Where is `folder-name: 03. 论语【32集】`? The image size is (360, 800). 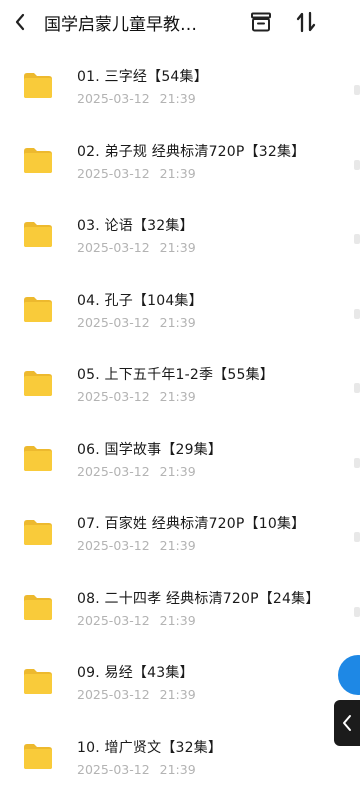 folder-name: 03. 论语【32集】 is located at coordinates (135, 226).